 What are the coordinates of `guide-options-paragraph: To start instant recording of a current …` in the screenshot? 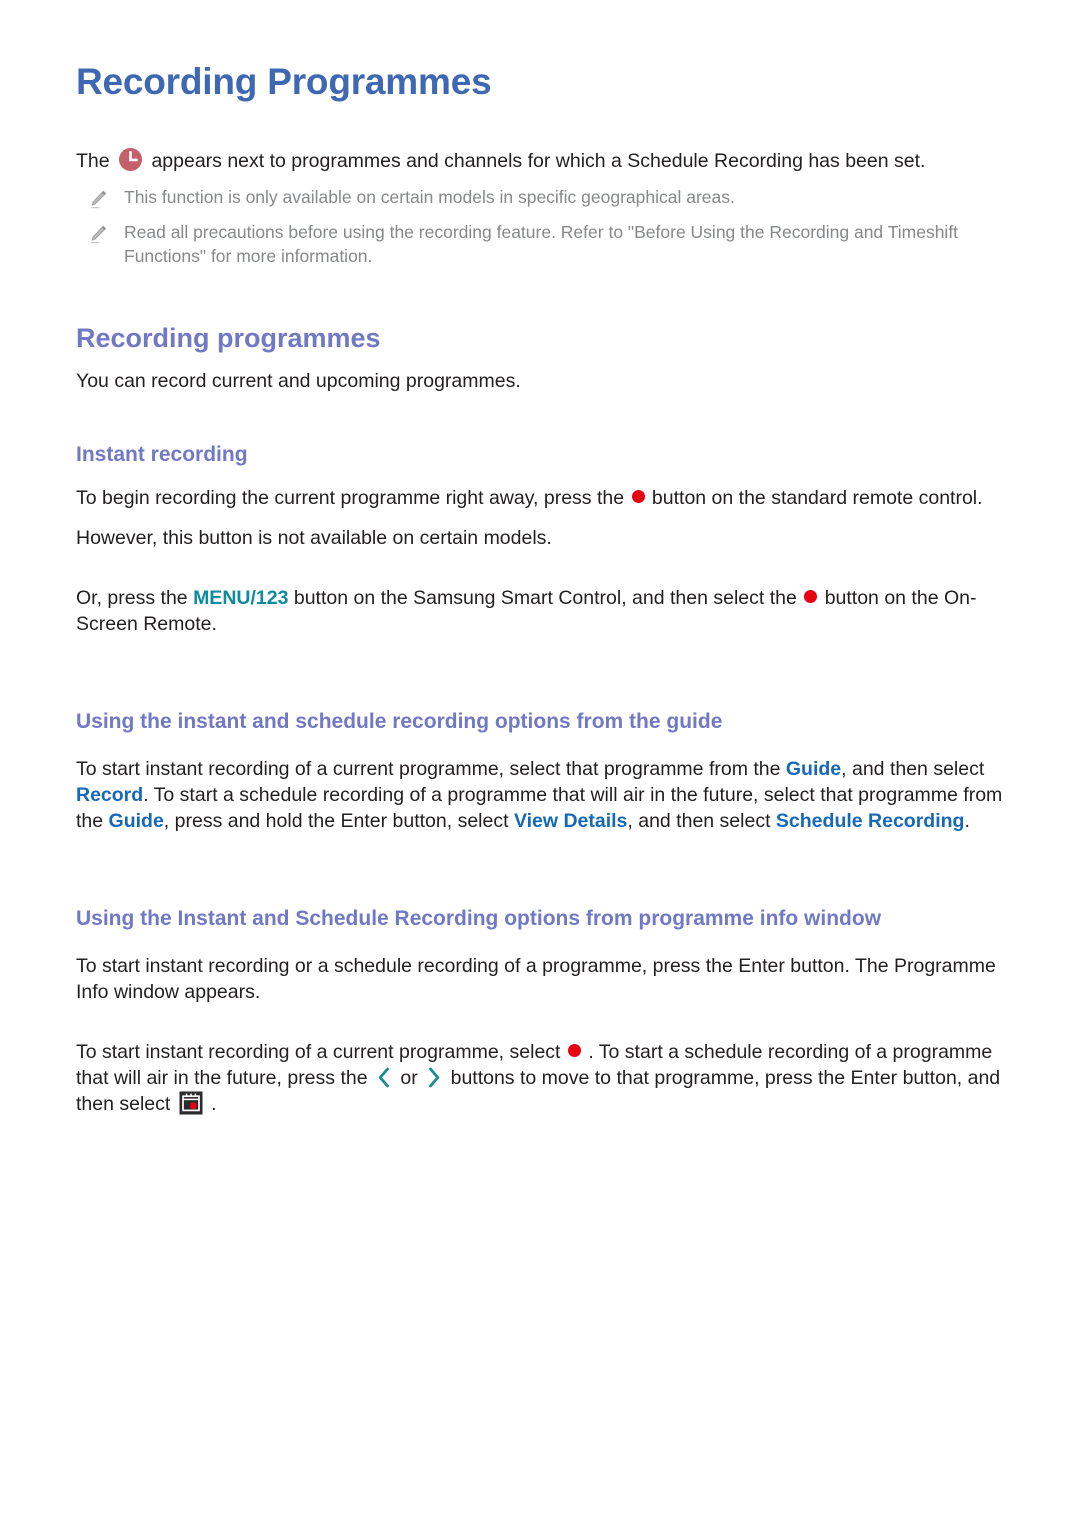 It's located at (541, 795).